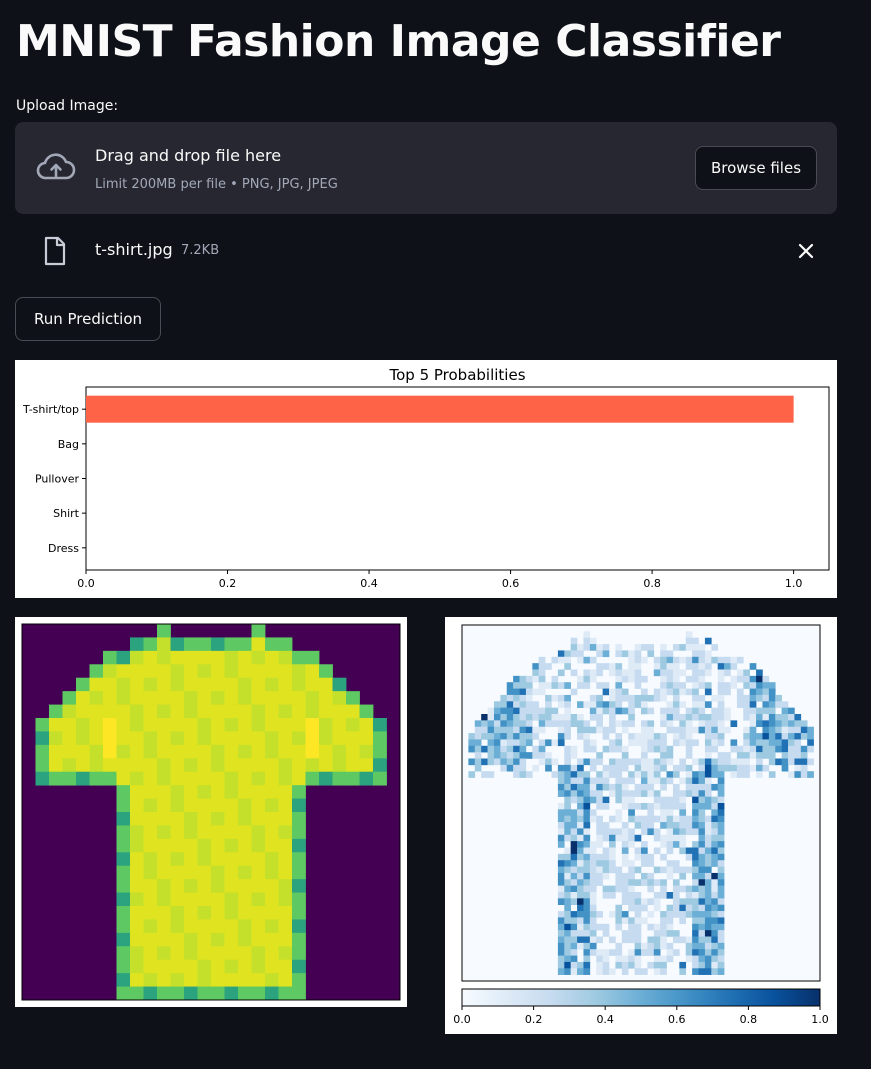 This screenshot has width=871, height=1069. I want to click on x-tick-label: 0.4, so click(369, 583).